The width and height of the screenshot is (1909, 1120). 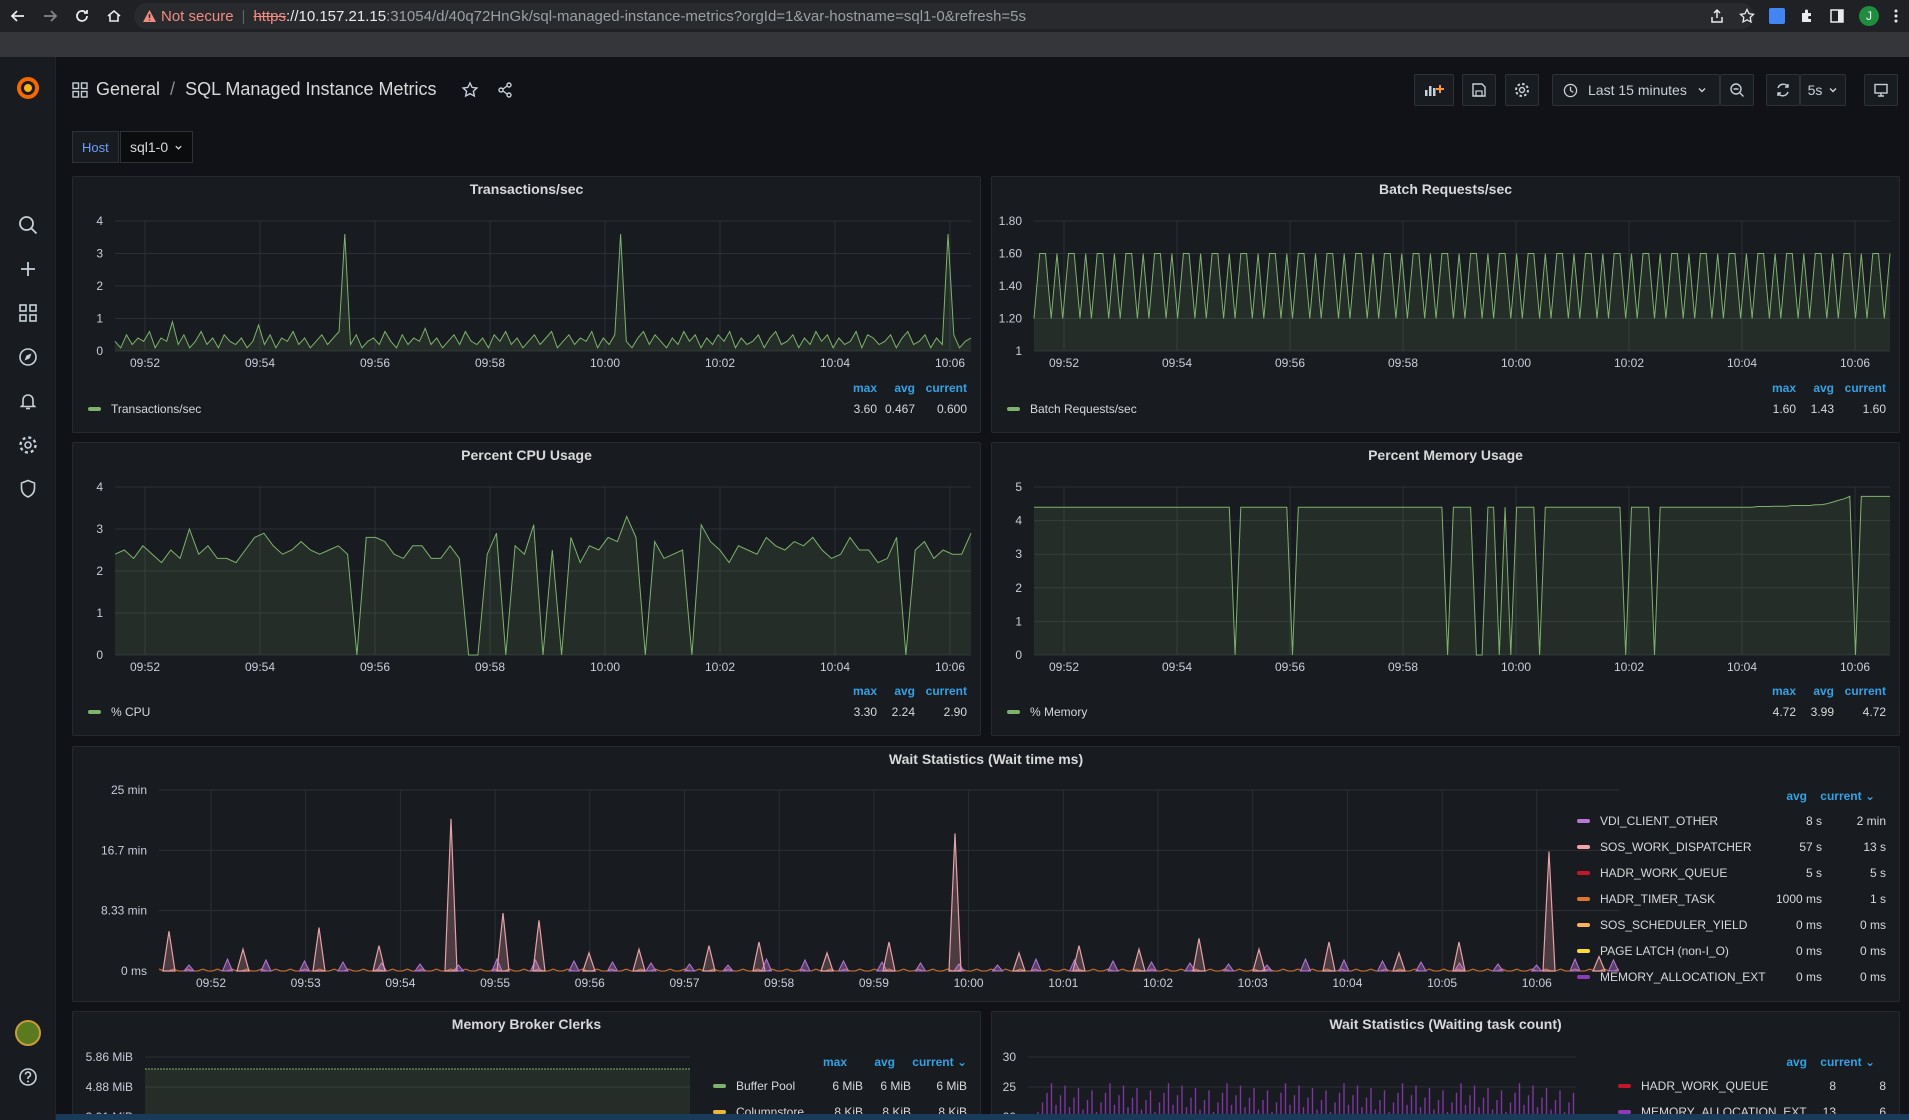 What do you see at coordinates (1814, 977) in the screenshot?
I see `legend-values: 0 ms 0 ms` at bounding box center [1814, 977].